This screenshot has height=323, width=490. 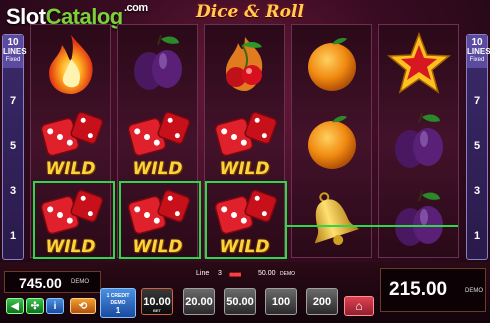 I want to click on sound-button: ◀, so click(x=15, y=306).